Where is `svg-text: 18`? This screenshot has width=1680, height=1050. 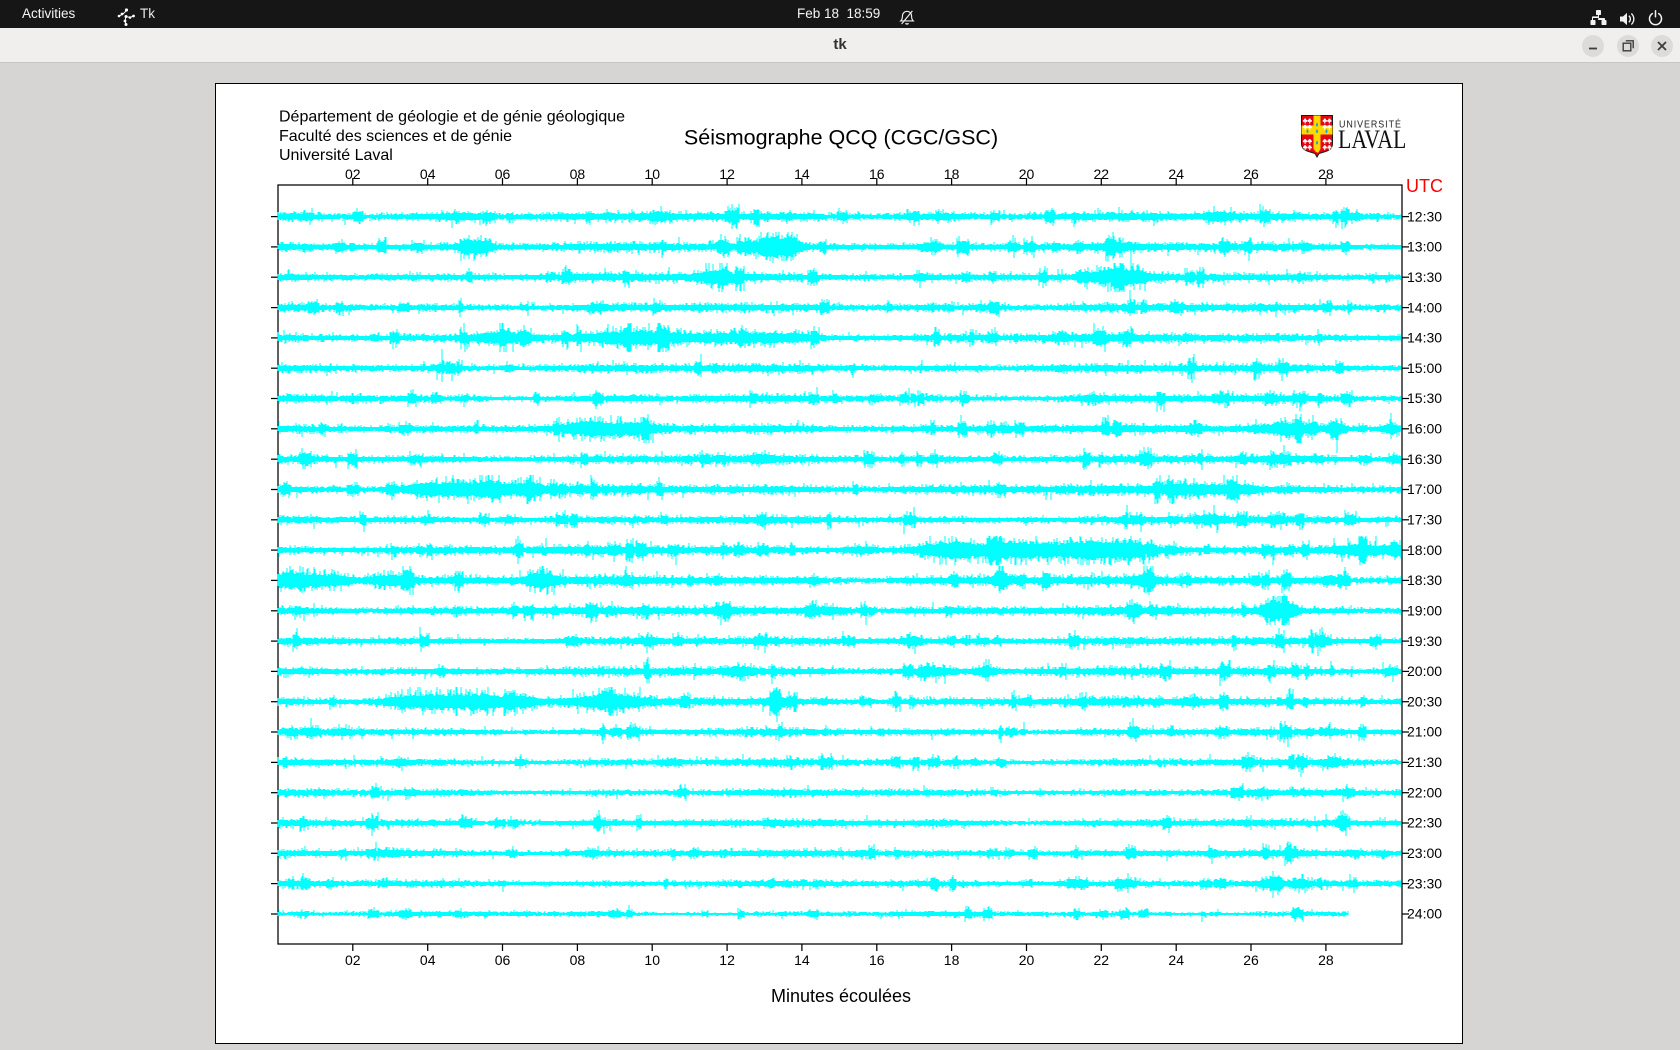 svg-text: 18 is located at coordinates (952, 960).